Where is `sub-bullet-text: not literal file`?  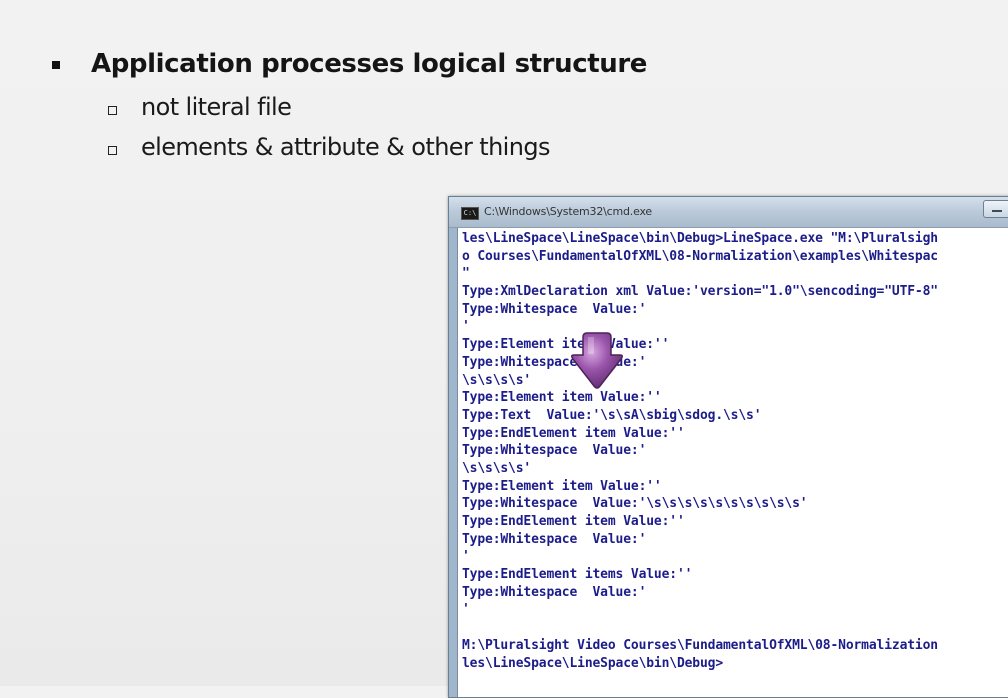
sub-bullet-text: not literal file is located at coordinates (216, 107).